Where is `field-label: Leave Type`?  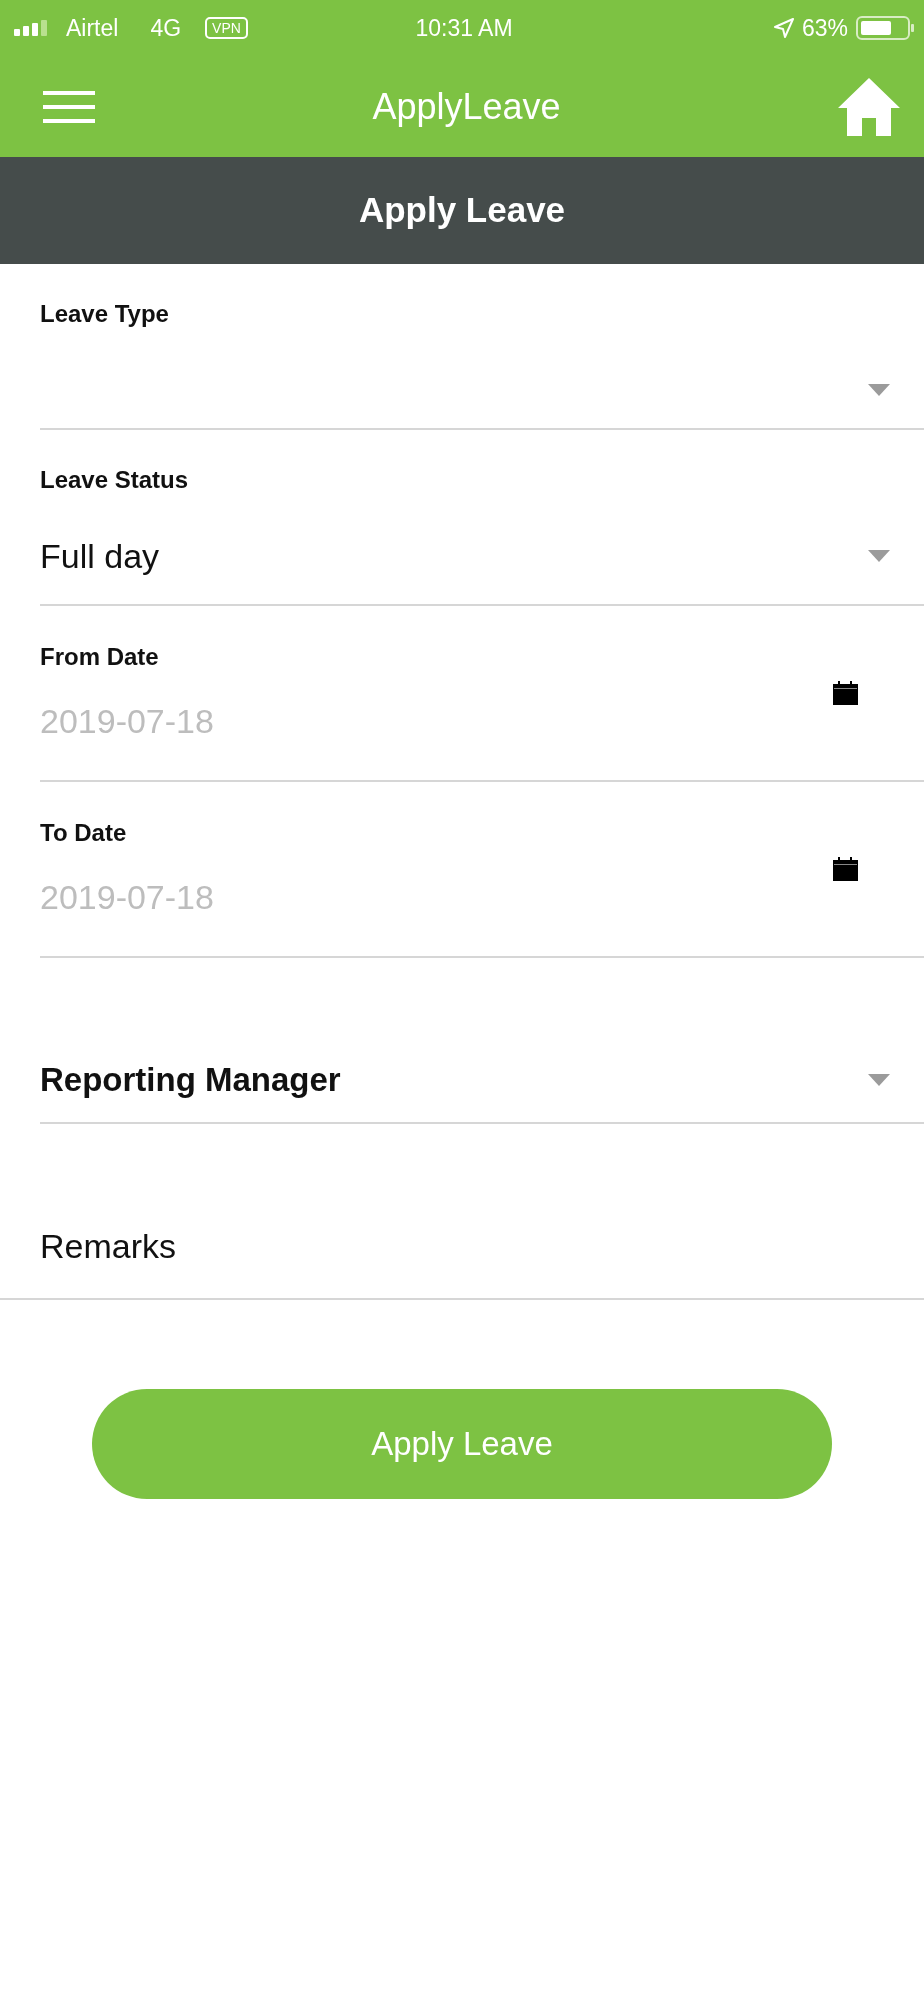
field-label: Leave Type is located at coordinates (105, 314).